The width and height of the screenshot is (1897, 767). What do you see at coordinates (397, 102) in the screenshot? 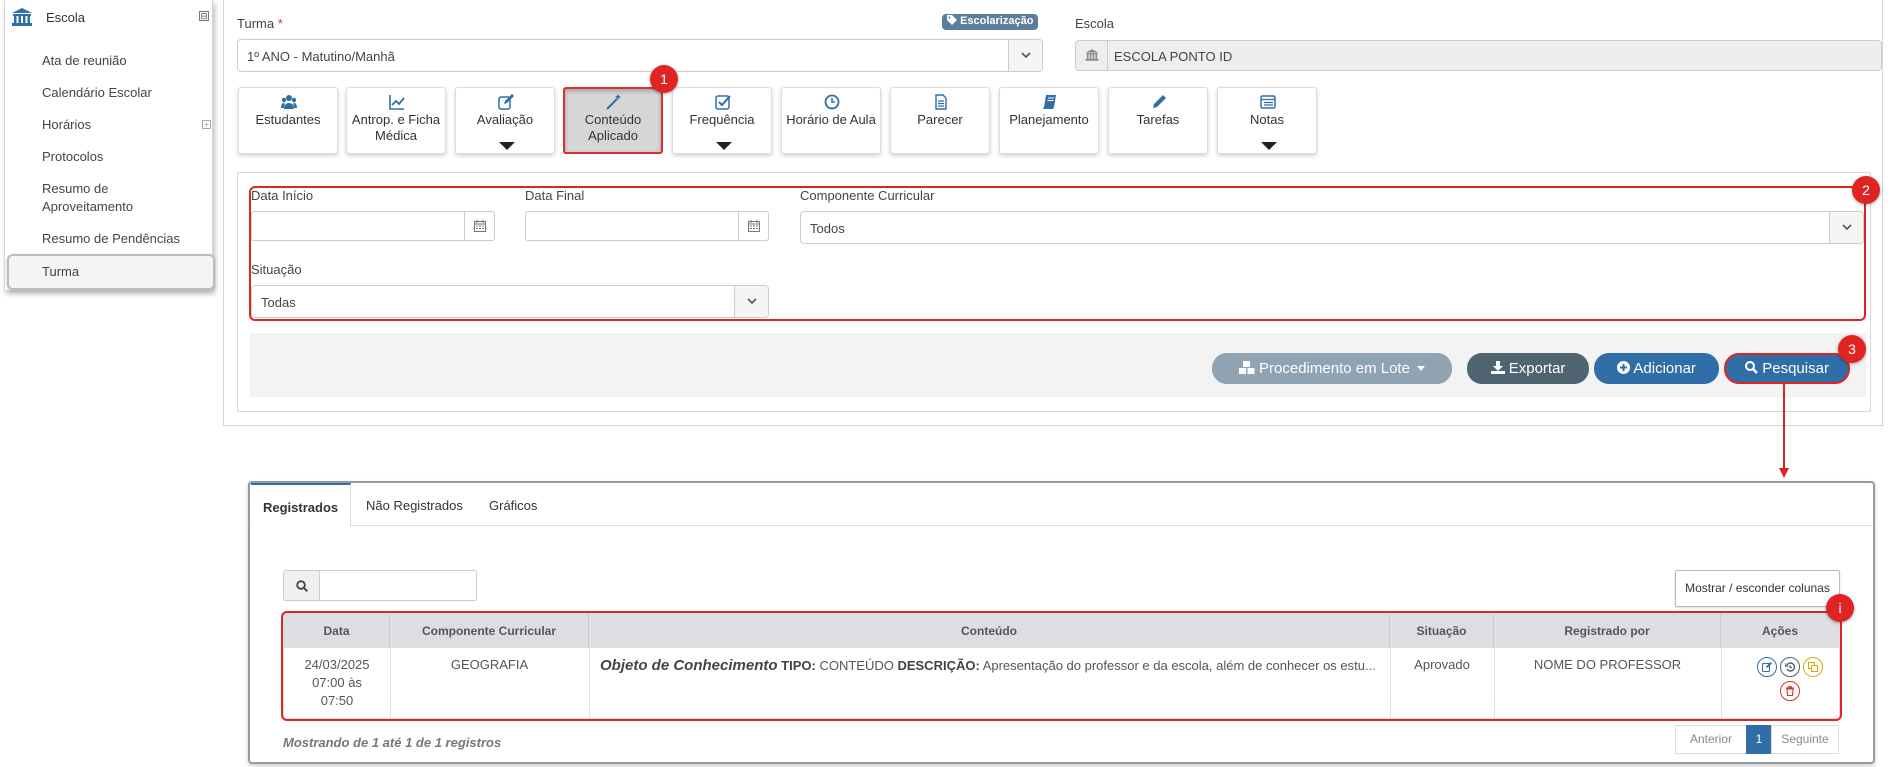
I see `line-chart-icon` at bounding box center [397, 102].